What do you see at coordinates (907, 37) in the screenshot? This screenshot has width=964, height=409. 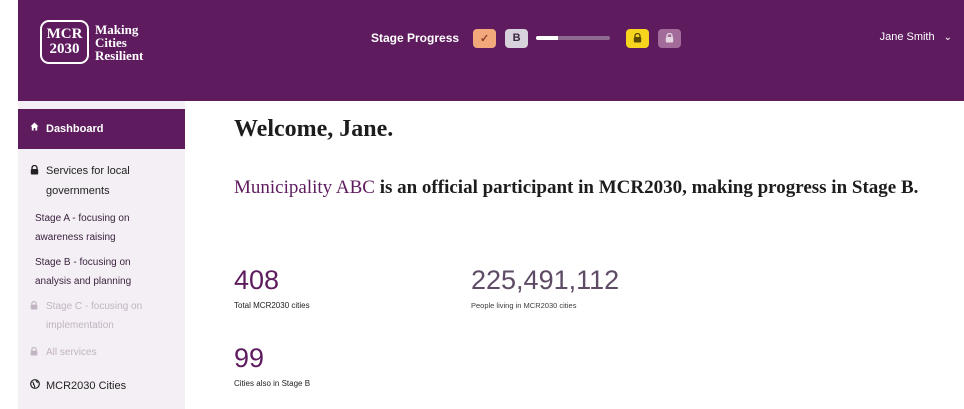 I see `user-name: Jane Smith` at bounding box center [907, 37].